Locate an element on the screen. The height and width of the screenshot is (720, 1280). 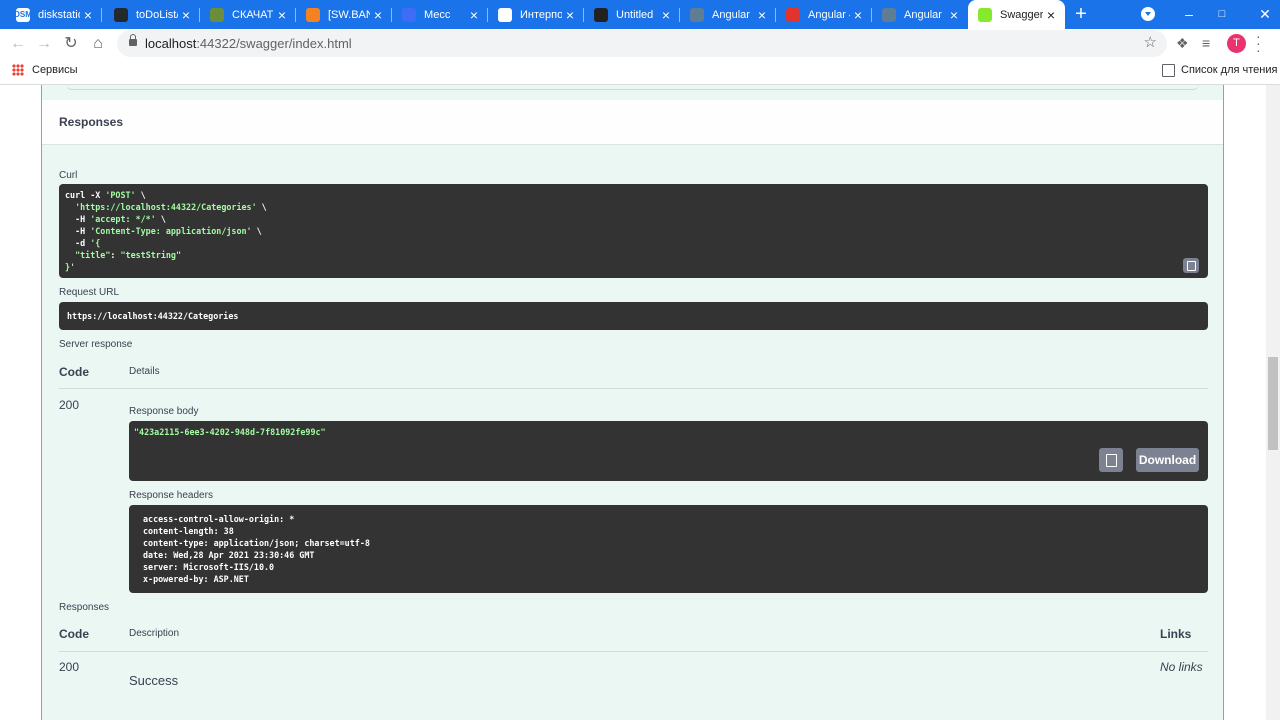
apps-grid-icon is located at coordinates (18, 70).